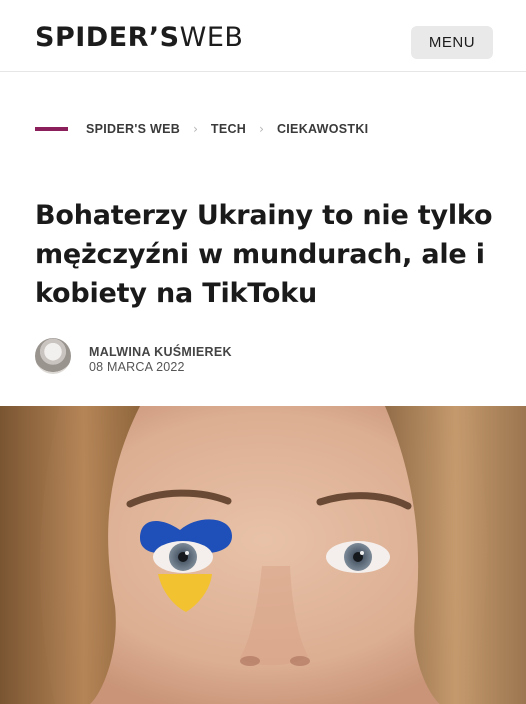 The width and height of the screenshot is (526, 704). Describe the element at coordinates (211, 37) in the screenshot. I see `logo-light-text: WEB` at that location.